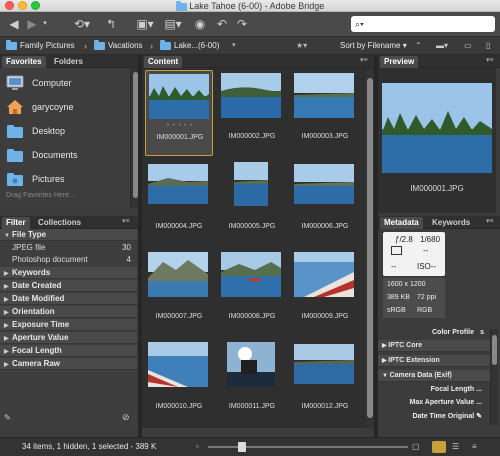 This screenshot has width=500, height=456. What do you see at coordinates (68, 312) in the screenshot?
I see `filter-group-orientation: ▶ Orientation` at bounding box center [68, 312].